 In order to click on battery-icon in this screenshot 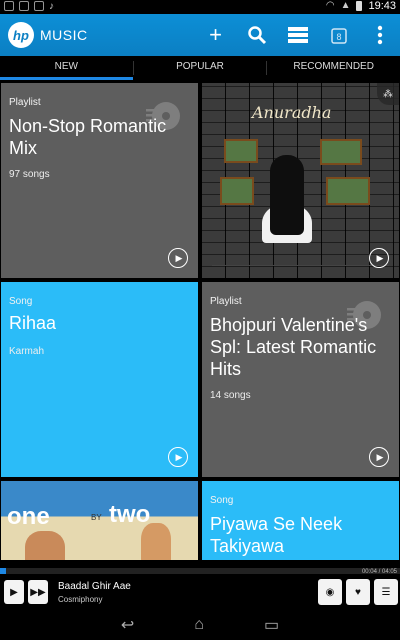, I will do `click(359, 6)`.